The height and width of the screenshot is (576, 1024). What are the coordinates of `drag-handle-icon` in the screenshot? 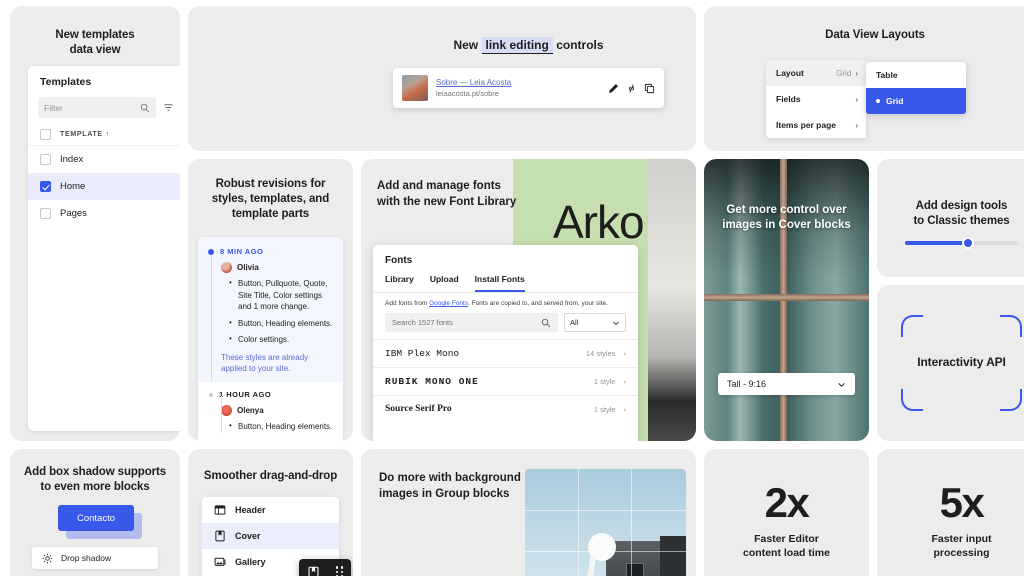 It's located at (339, 570).